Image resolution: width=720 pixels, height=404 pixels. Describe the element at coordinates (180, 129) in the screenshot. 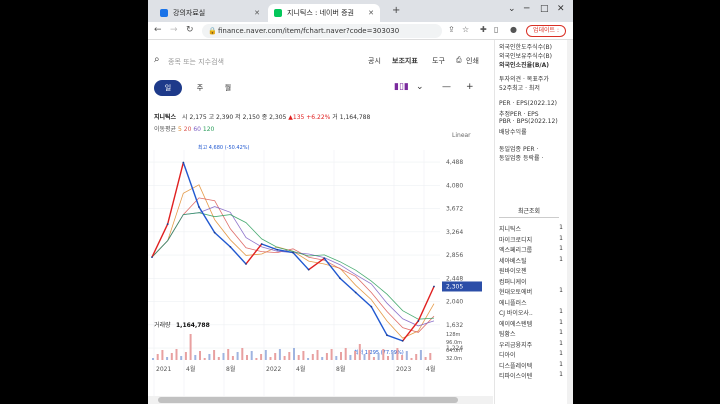

I see `ma-5: 5` at that location.